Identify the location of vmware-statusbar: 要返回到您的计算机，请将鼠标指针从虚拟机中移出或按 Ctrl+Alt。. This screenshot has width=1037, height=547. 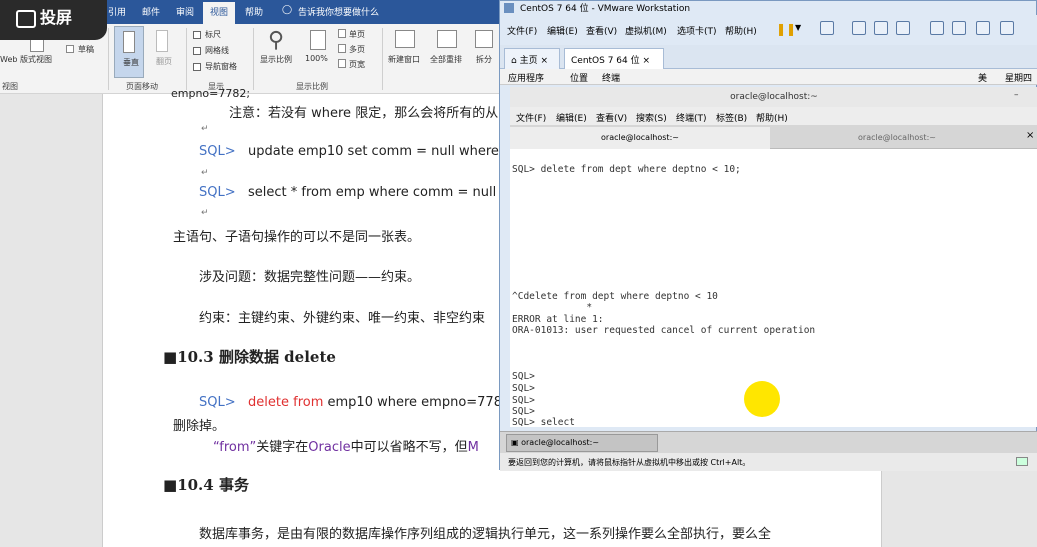
(768, 462).